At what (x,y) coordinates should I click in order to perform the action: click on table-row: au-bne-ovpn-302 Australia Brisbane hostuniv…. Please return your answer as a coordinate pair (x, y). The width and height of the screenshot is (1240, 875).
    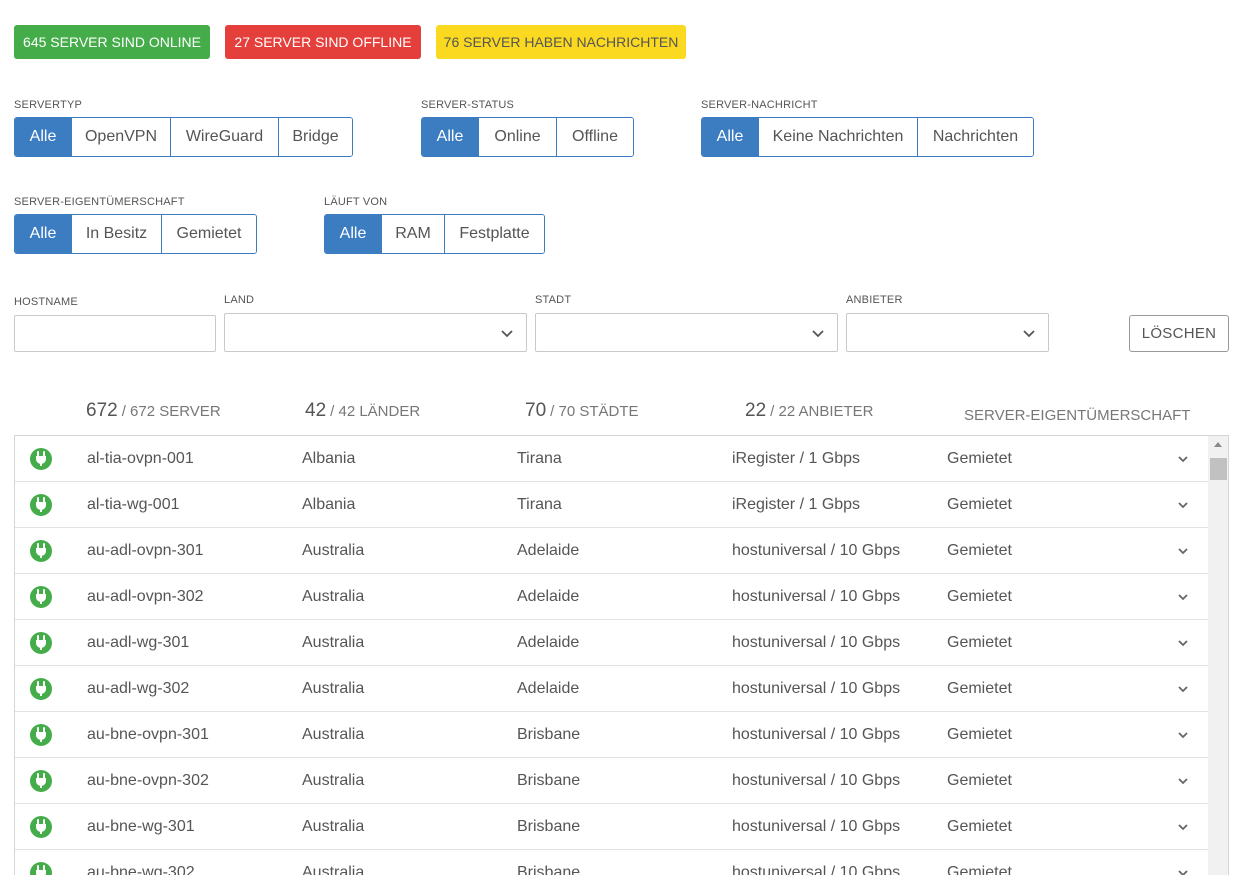
    Looking at the image, I should click on (611, 781).